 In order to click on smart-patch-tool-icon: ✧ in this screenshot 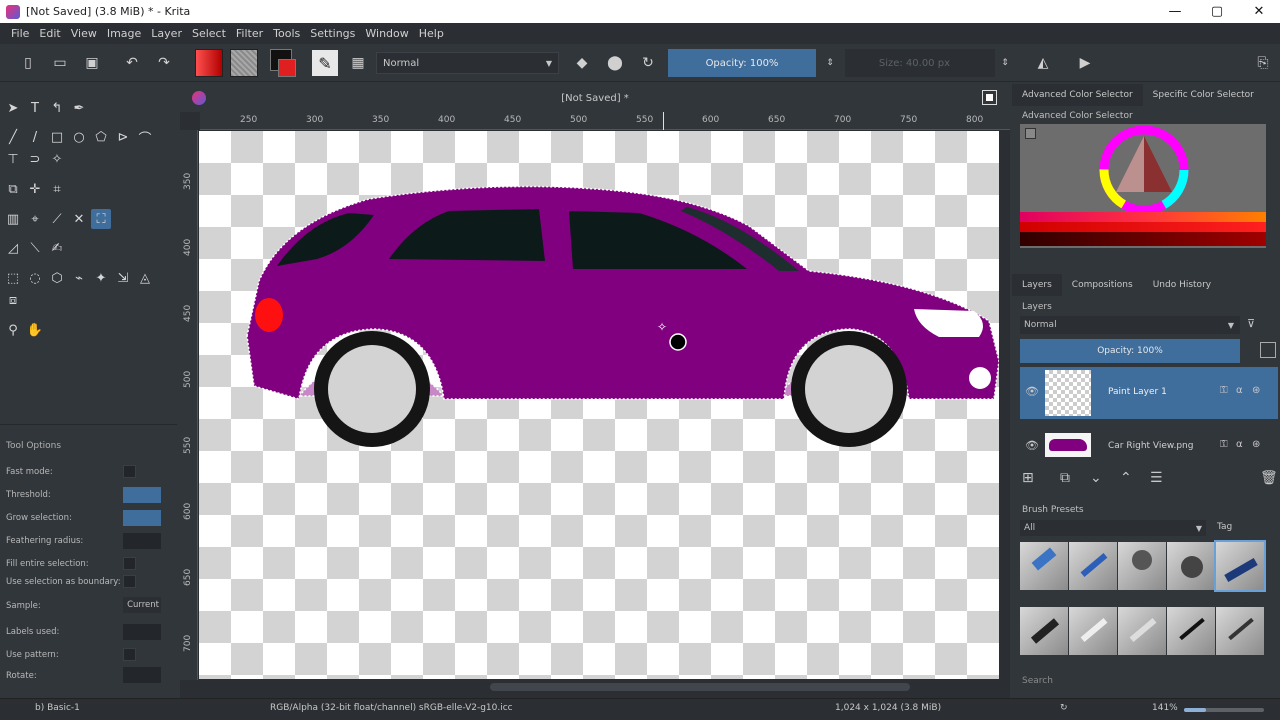, I will do `click(57, 159)`.